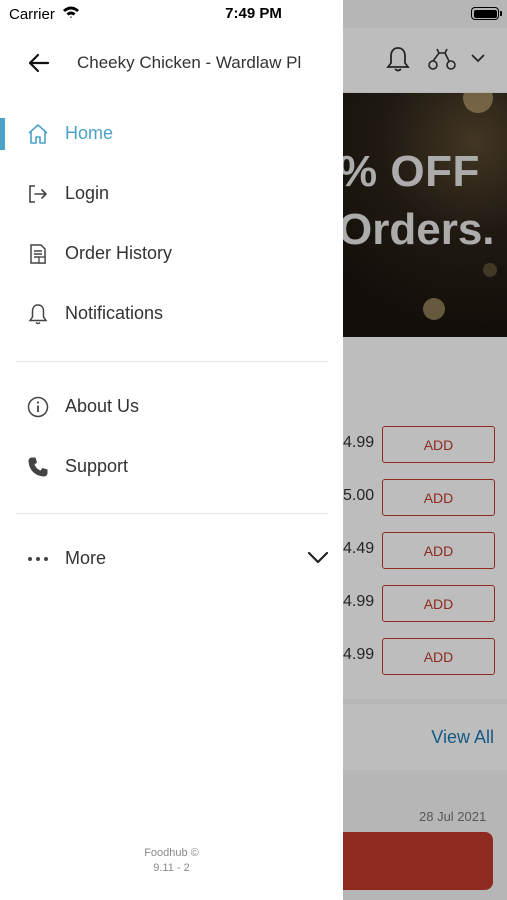 Image resolution: width=507 pixels, height=900 pixels. What do you see at coordinates (38, 314) in the screenshot?
I see `bell-icon` at bounding box center [38, 314].